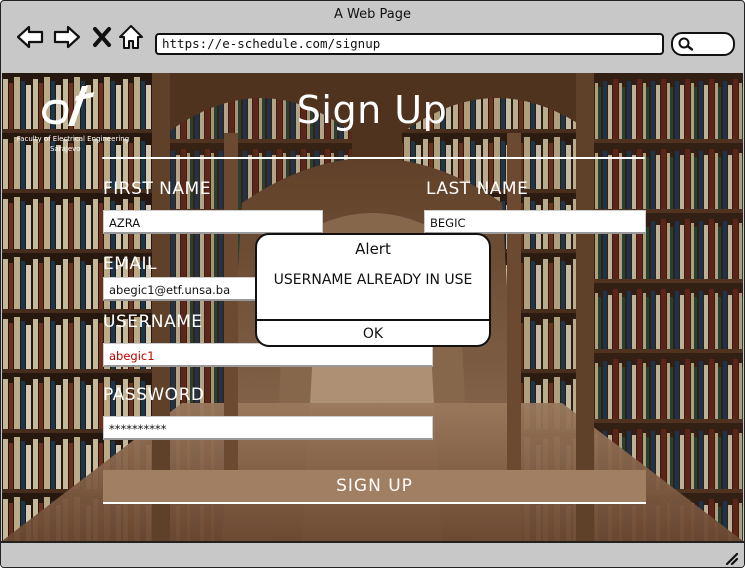 This screenshot has height=568, width=745. What do you see at coordinates (213, 222) in the screenshot?
I see `first-name-field: AZRA` at bounding box center [213, 222].